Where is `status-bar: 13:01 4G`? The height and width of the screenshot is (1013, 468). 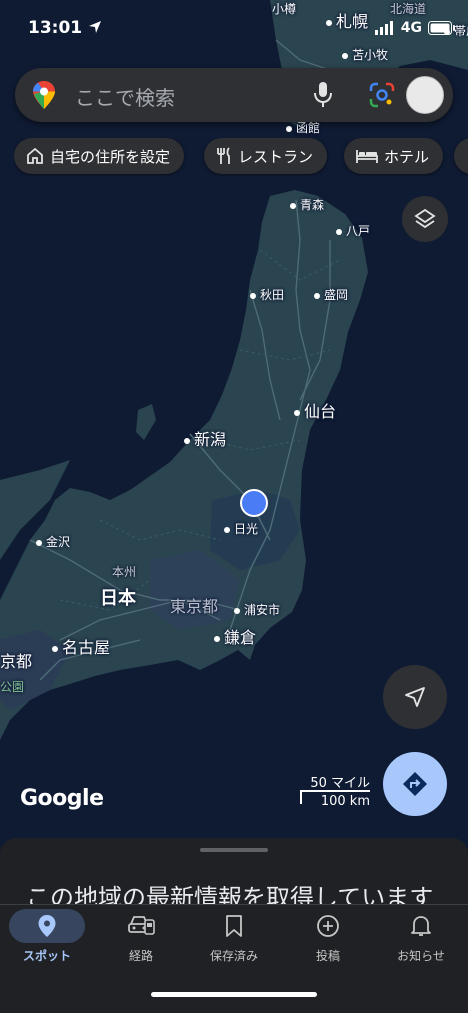
status-bar: 13:01 4G is located at coordinates (234, 30).